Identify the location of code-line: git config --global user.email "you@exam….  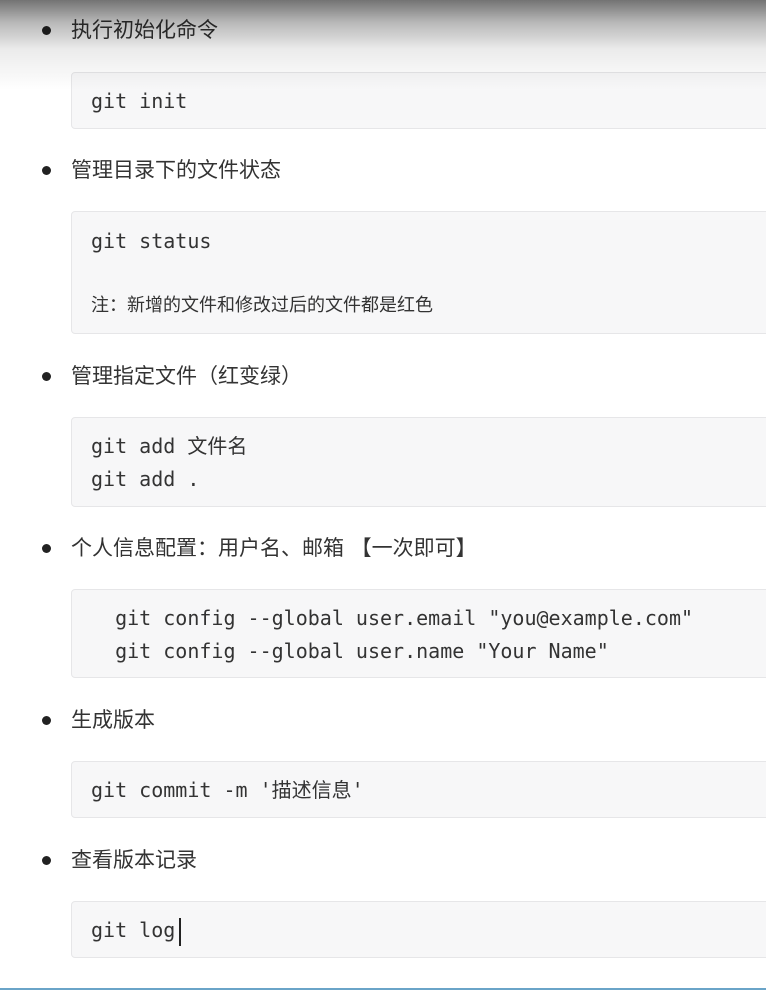
(392, 618).